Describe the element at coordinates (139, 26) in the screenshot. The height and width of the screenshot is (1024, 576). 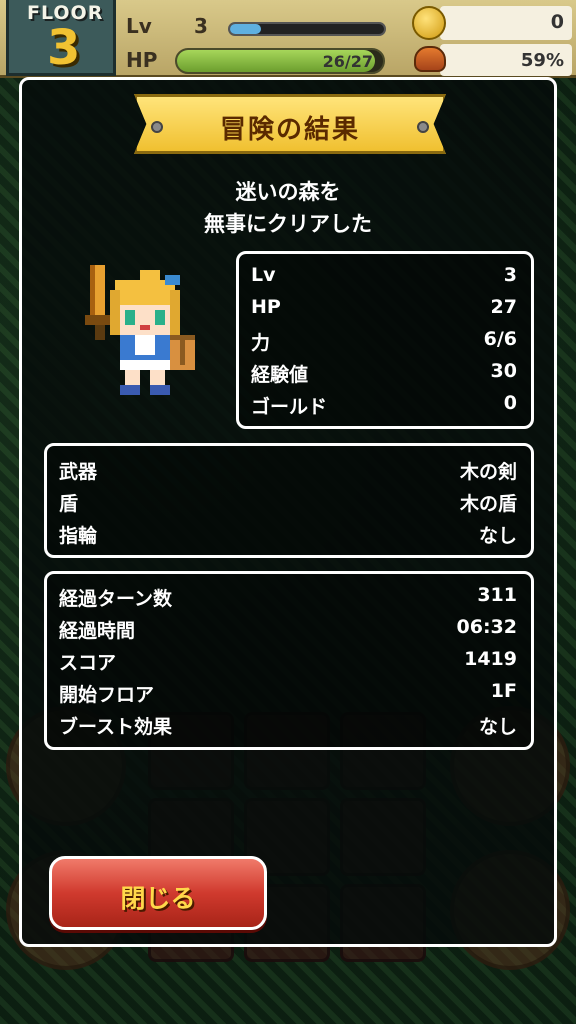
I see `lv-label: Lv` at that location.